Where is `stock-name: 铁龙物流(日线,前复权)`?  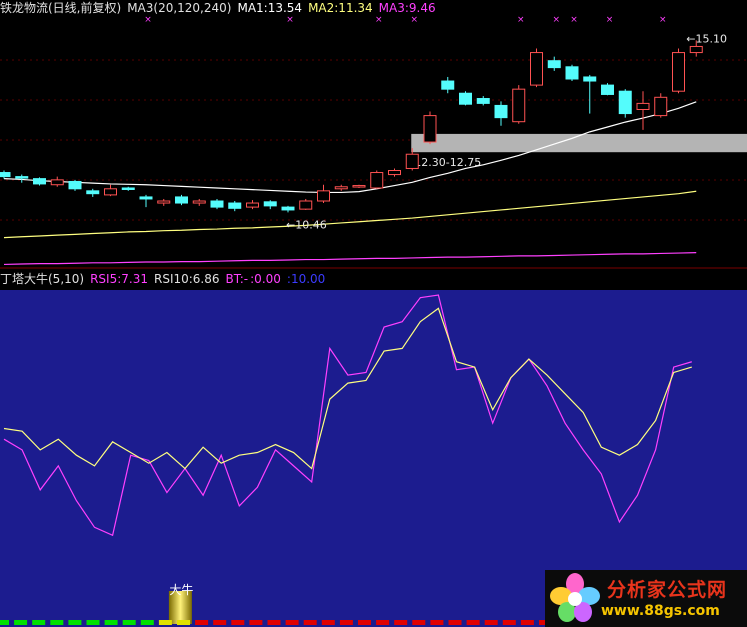 stock-name: 铁龙物流(日线,前复权) is located at coordinates (61, 8).